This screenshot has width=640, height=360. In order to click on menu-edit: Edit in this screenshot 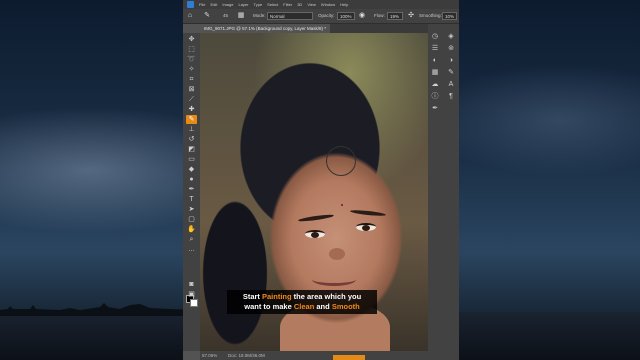, I will do `click(213, 4)`.